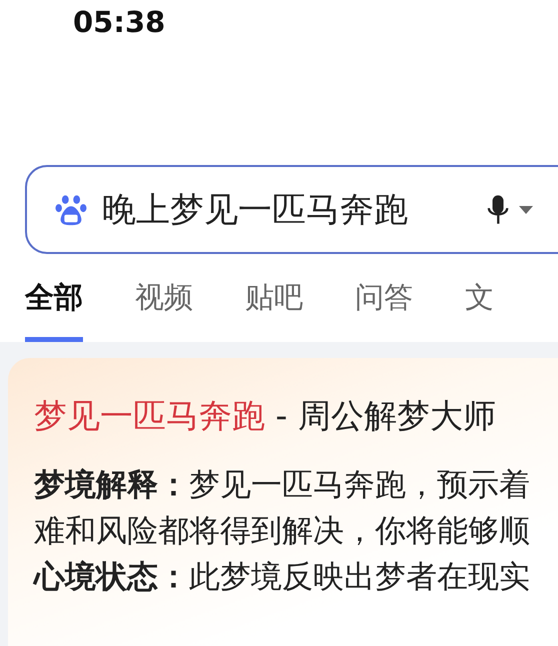 The width and height of the screenshot is (558, 646). What do you see at coordinates (269, 210) in the screenshot?
I see `search-input: 晚上梦见一匹马奔跑` at bounding box center [269, 210].